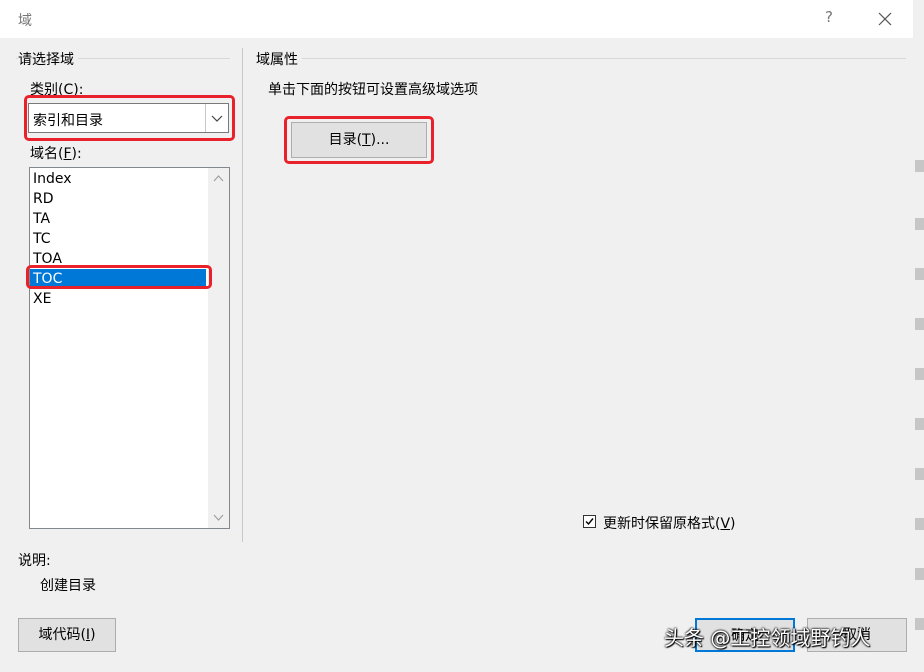 The height and width of the screenshot is (672, 924). I want to click on toc-button-highlight, so click(359, 140).